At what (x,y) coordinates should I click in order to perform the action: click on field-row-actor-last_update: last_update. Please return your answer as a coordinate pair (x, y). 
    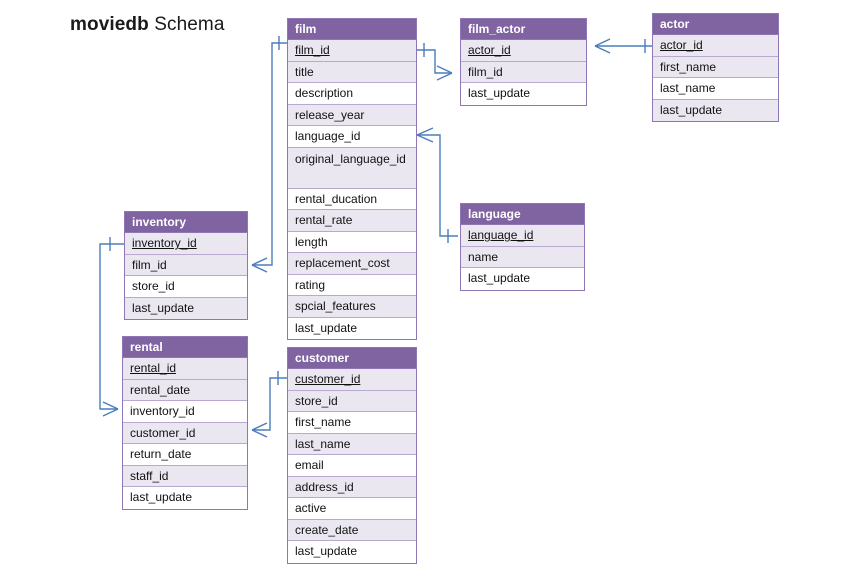
    Looking at the image, I should click on (715, 110).